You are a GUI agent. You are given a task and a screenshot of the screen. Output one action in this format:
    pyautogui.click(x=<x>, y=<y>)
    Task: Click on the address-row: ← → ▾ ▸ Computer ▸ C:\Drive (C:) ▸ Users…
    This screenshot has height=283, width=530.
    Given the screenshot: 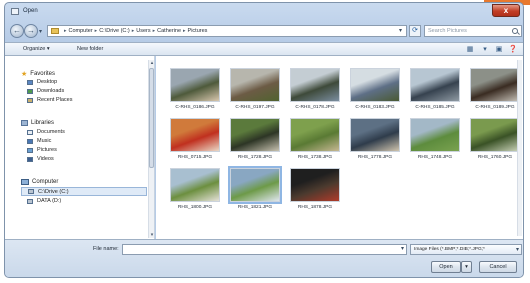 What is the action you would take?
    pyautogui.click(x=264, y=31)
    